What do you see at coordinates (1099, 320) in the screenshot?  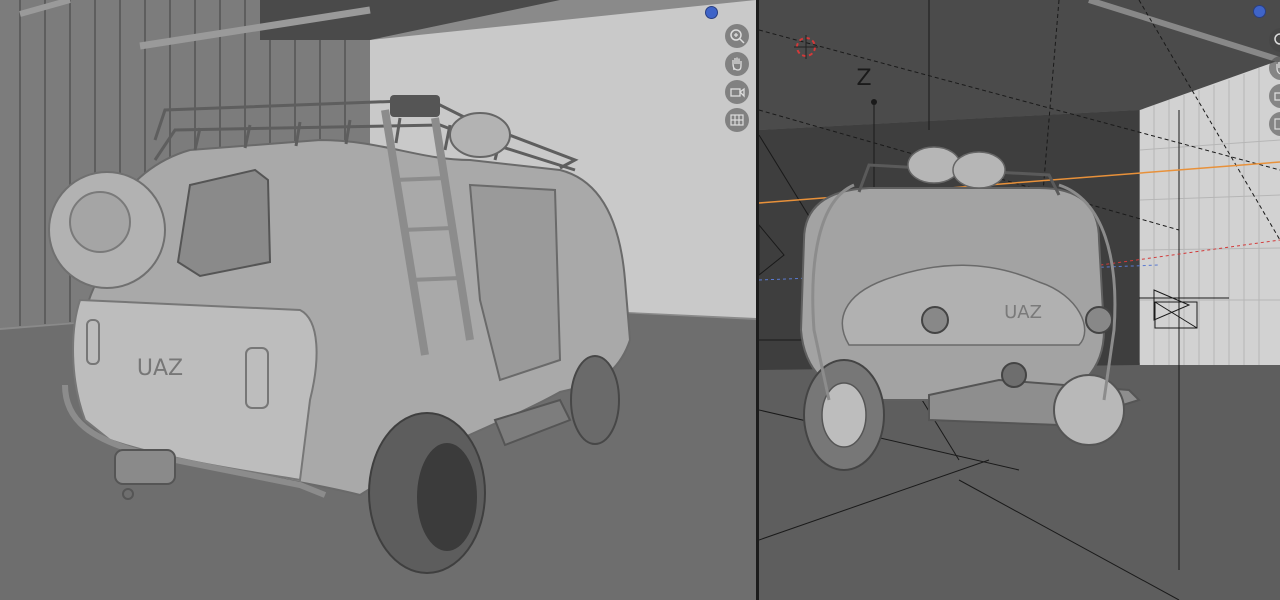 I see `headlight-right` at bounding box center [1099, 320].